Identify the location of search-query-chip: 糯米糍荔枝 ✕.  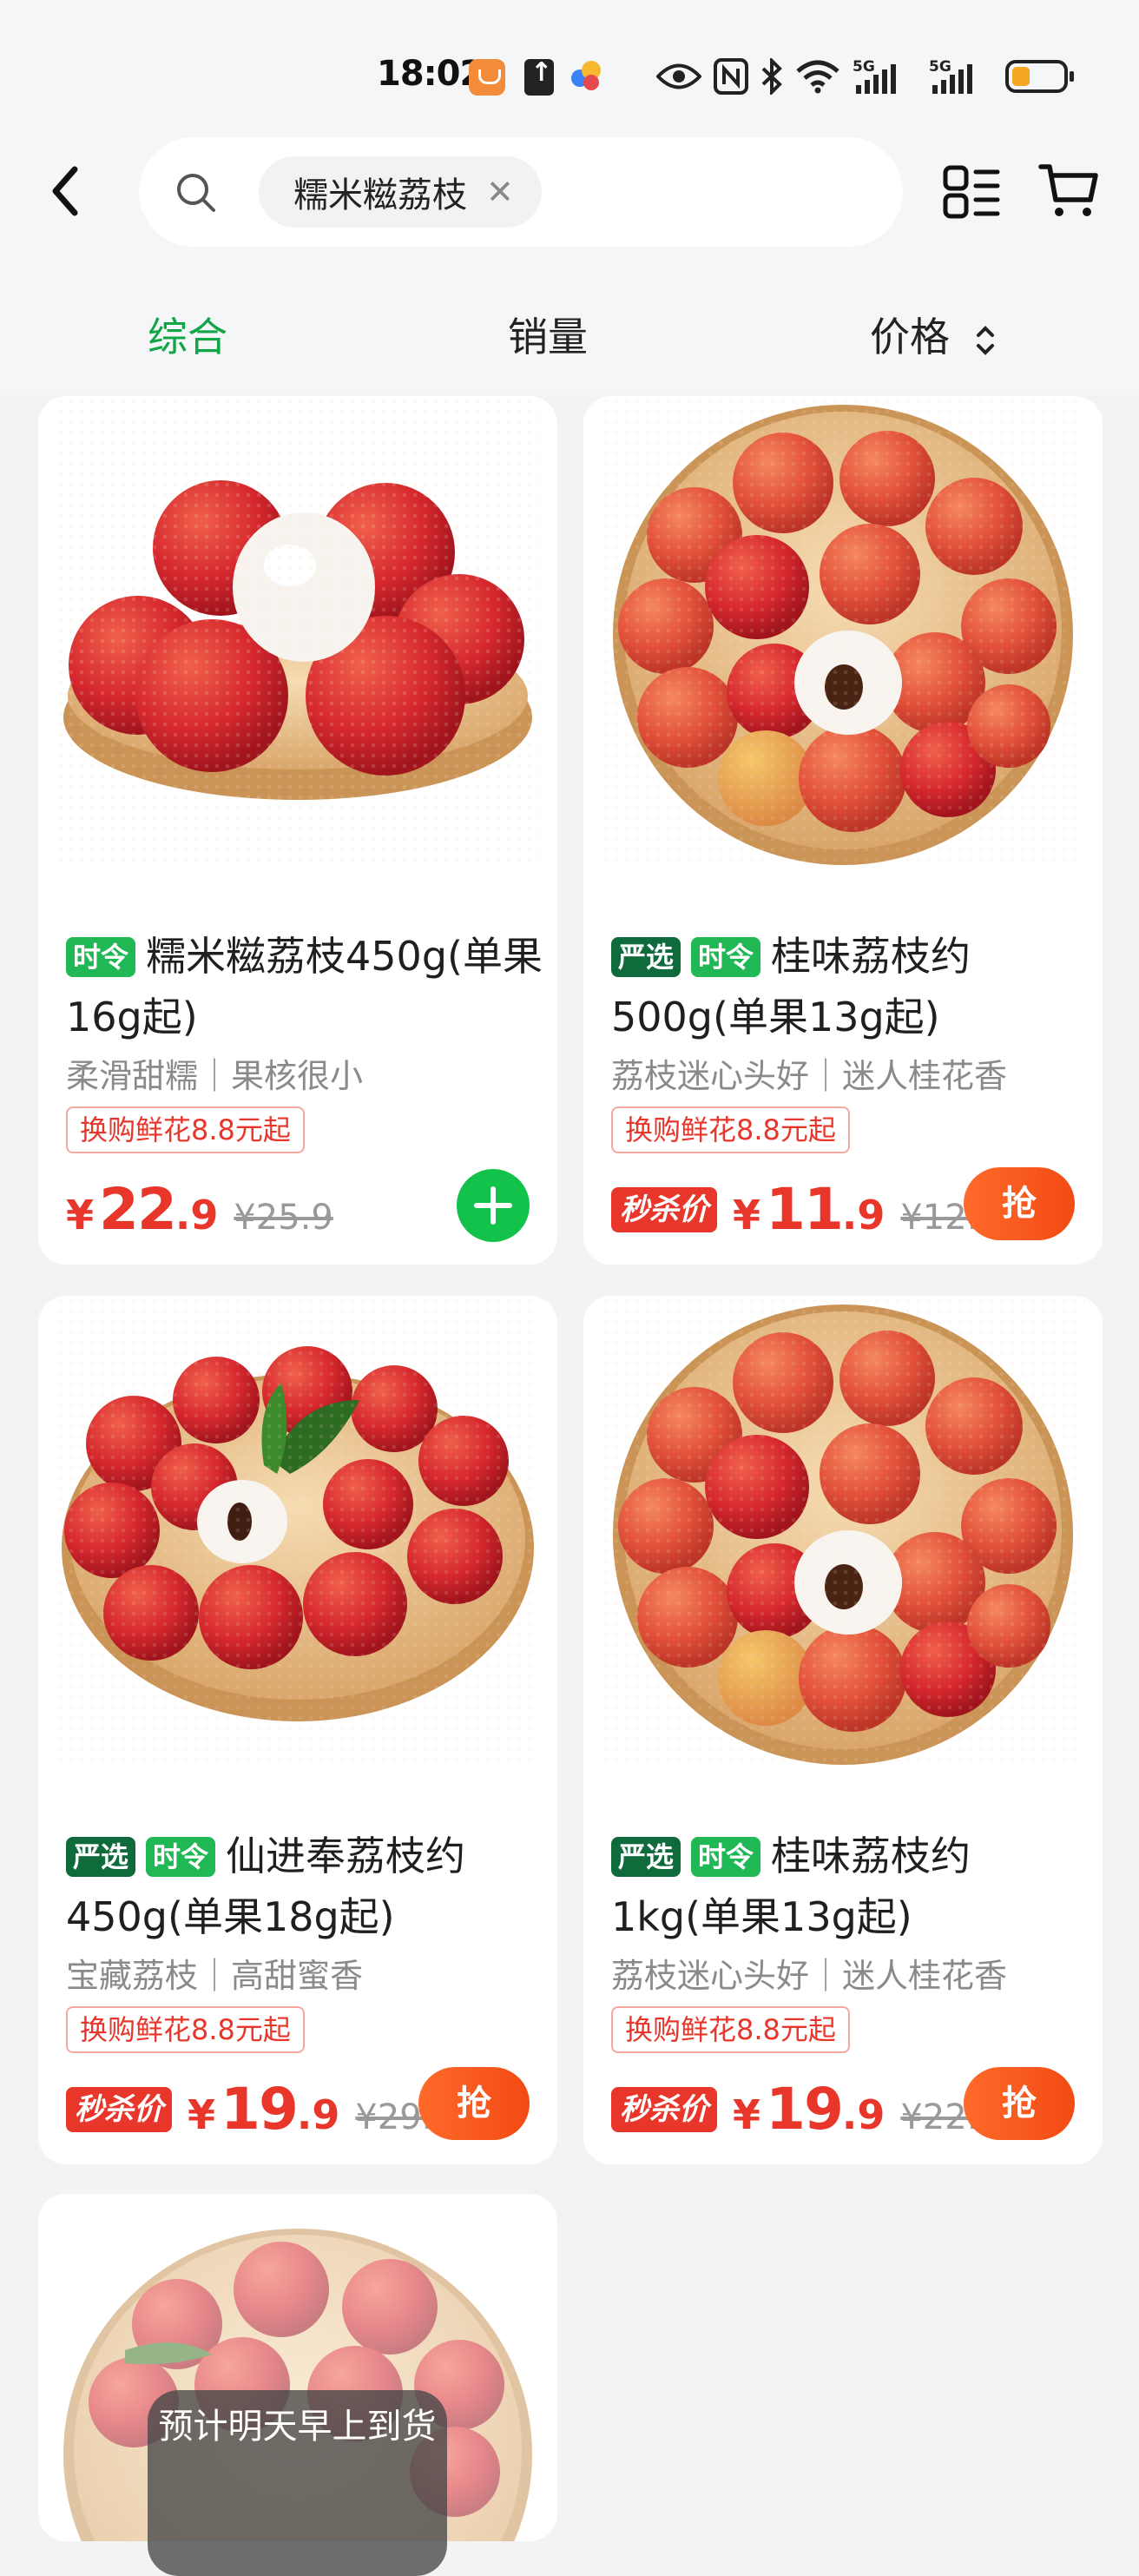
(400, 192).